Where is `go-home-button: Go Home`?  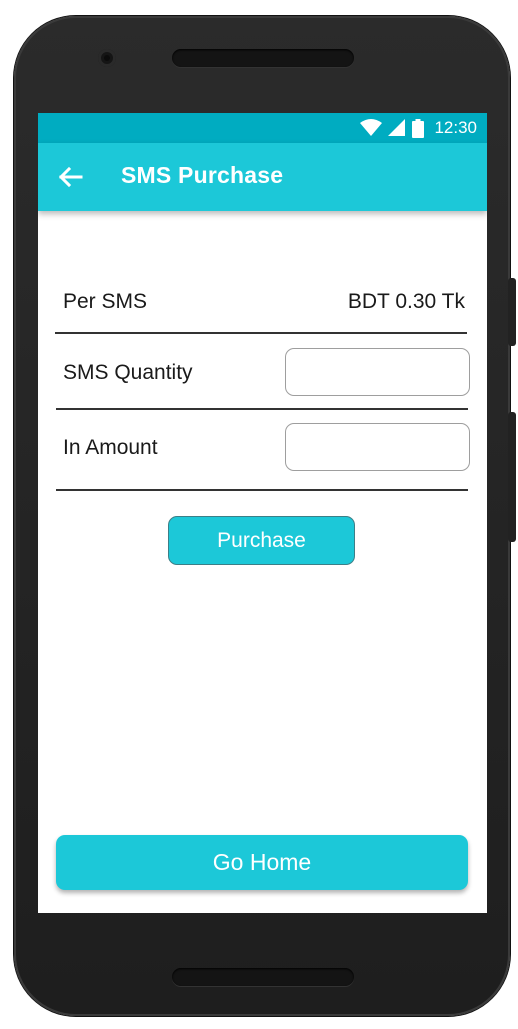
go-home-button: Go Home is located at coordinates (262, 862).